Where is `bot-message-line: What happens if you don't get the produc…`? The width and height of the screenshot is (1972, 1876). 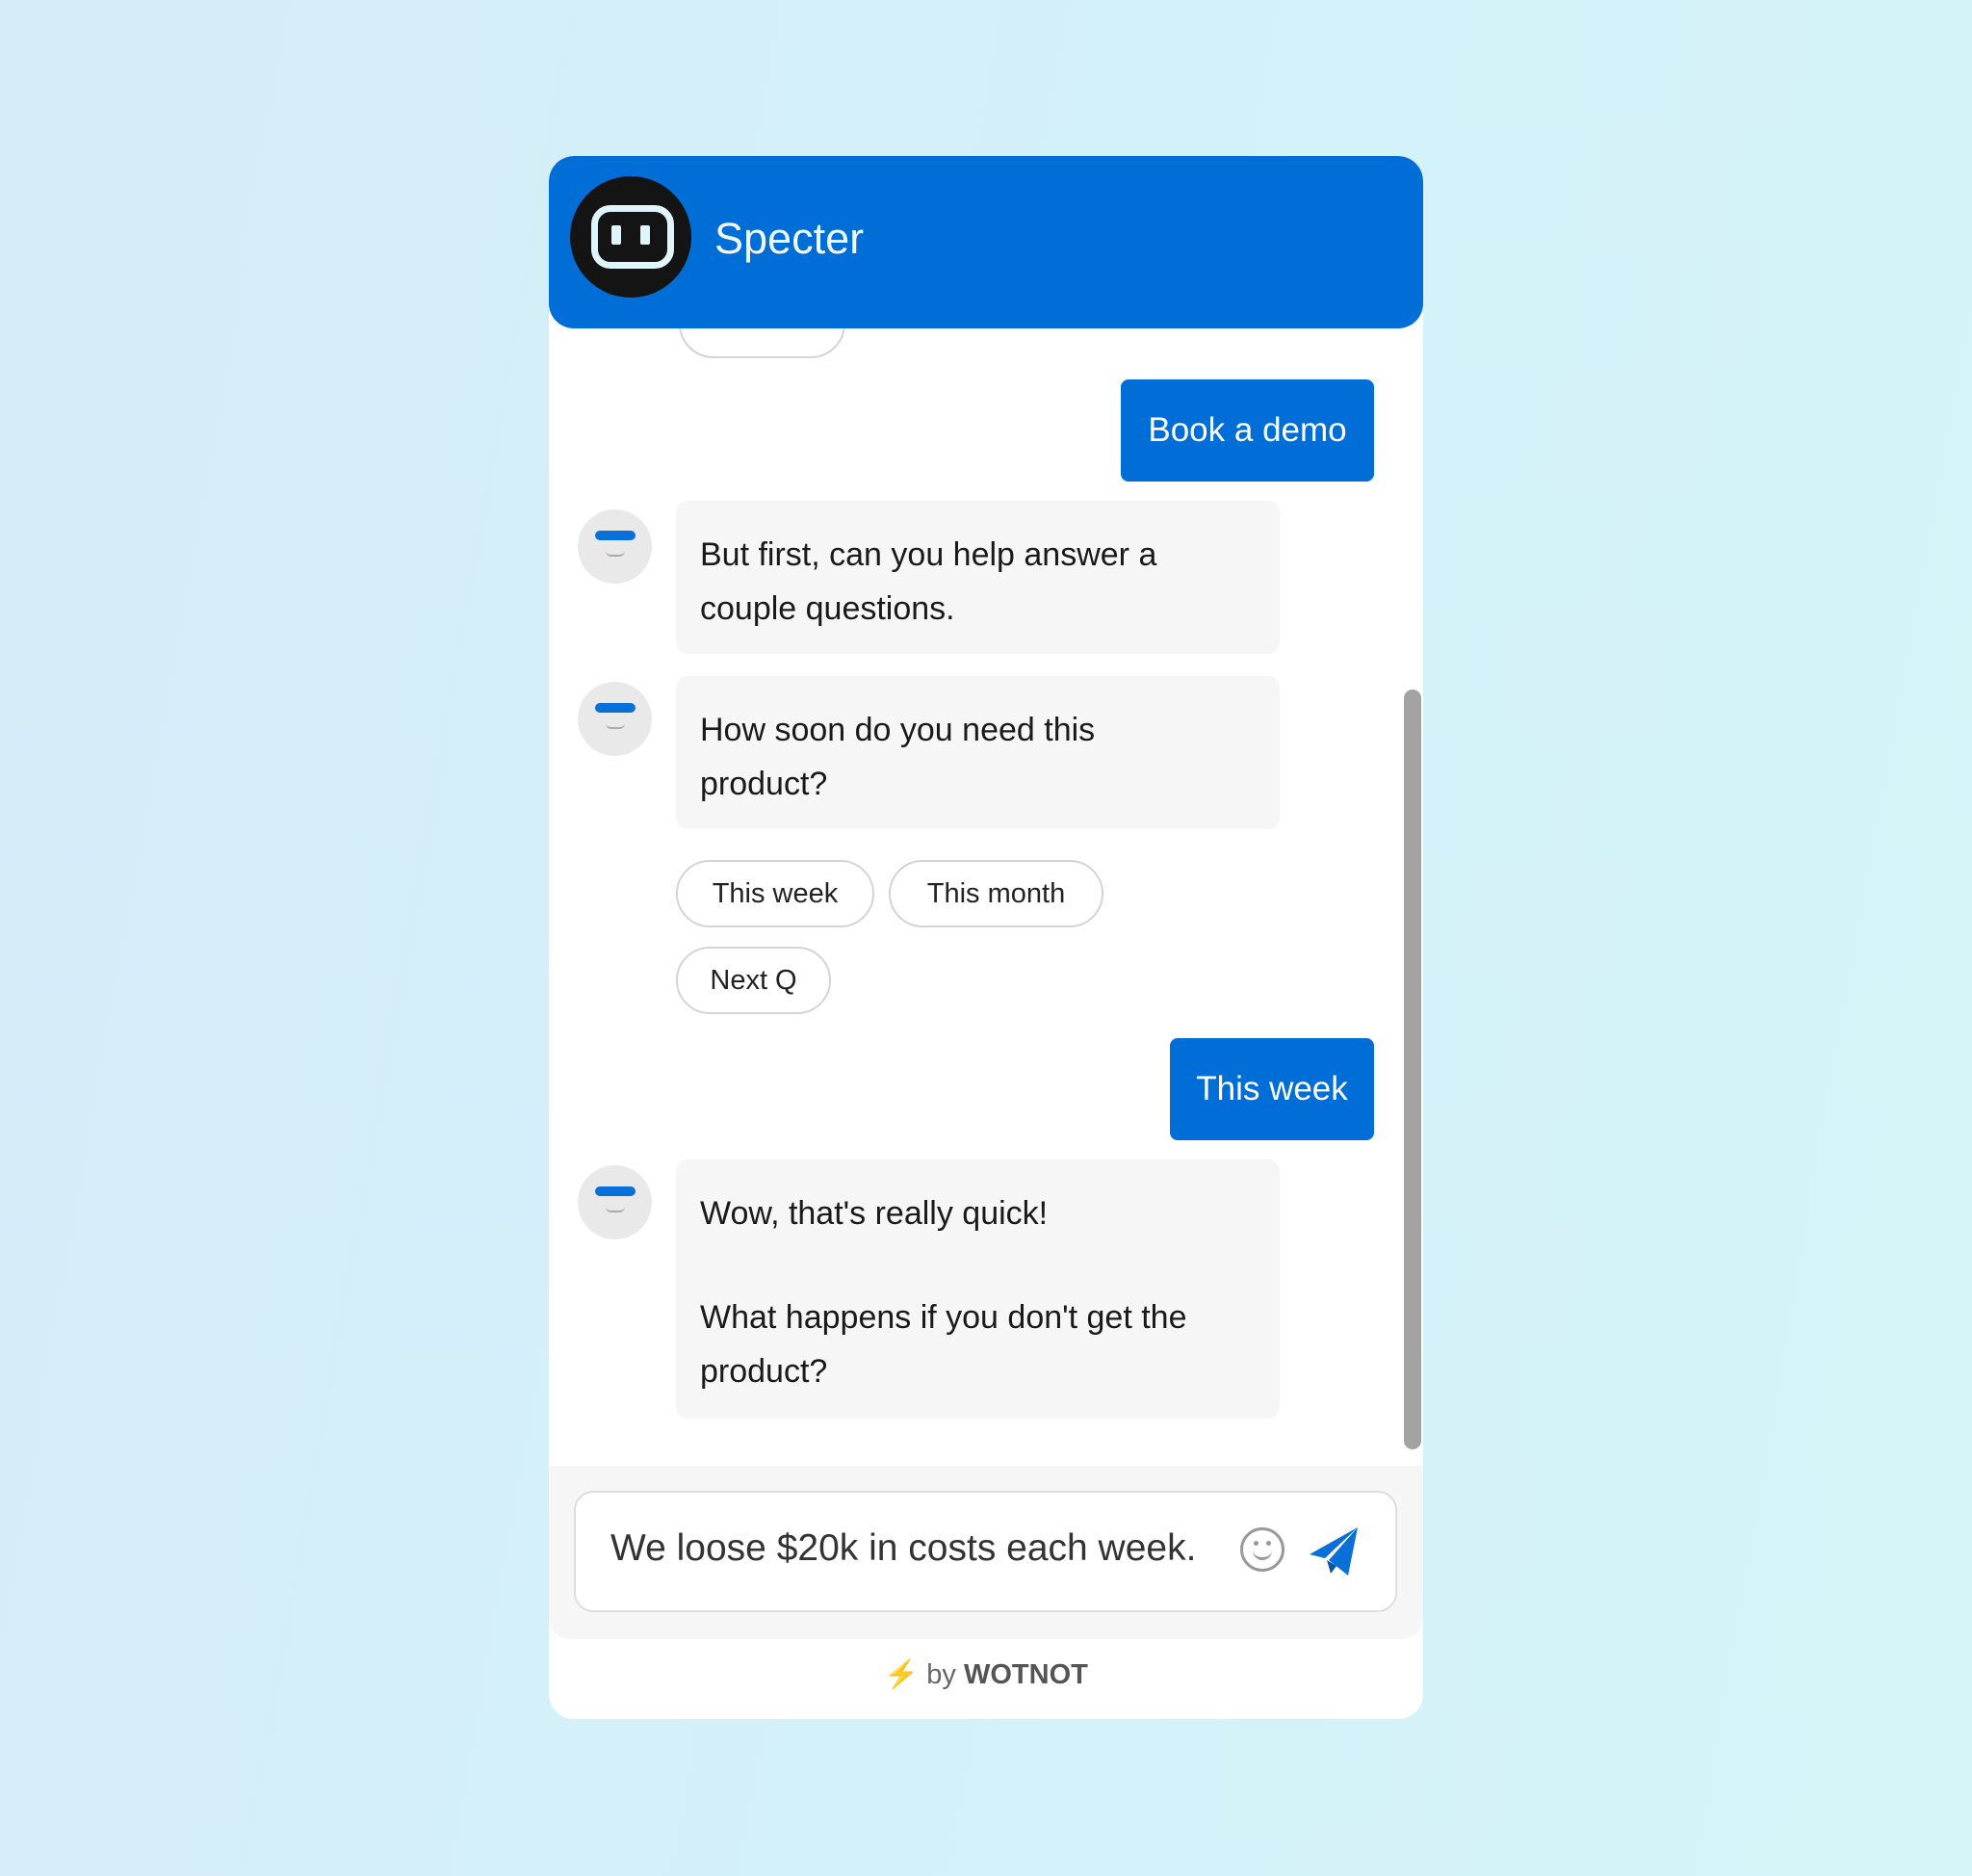
bot-message-line: What happens if you don't get the produc… is located at coordinates (943, 1345).